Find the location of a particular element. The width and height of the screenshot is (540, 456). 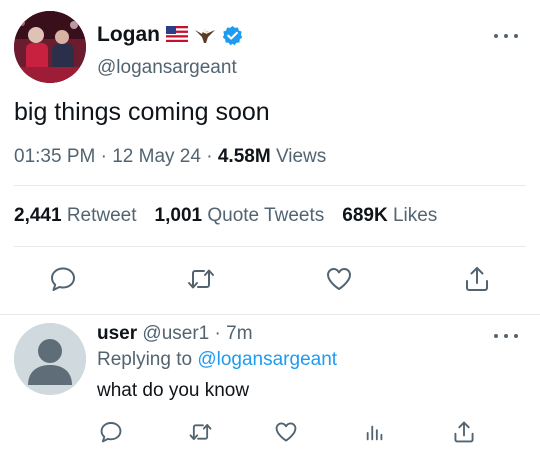

reply-handle-time: @user1 · 7m is located at coordinates (197, 333).